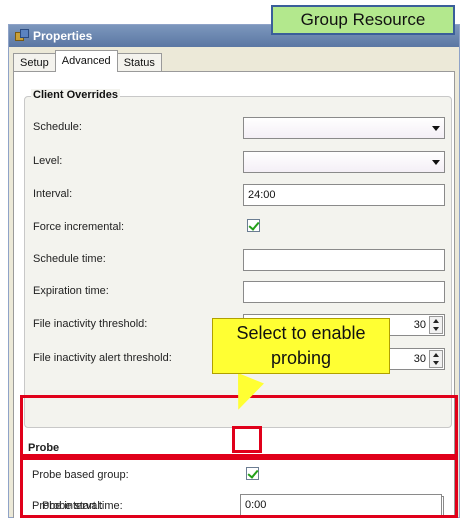 Image resolution: width=465 pixels, height=518 pixels. Describe the element at coordinates (363, 20) in the screenshot. I see `group-resource-callout: Group Resource` at that location.